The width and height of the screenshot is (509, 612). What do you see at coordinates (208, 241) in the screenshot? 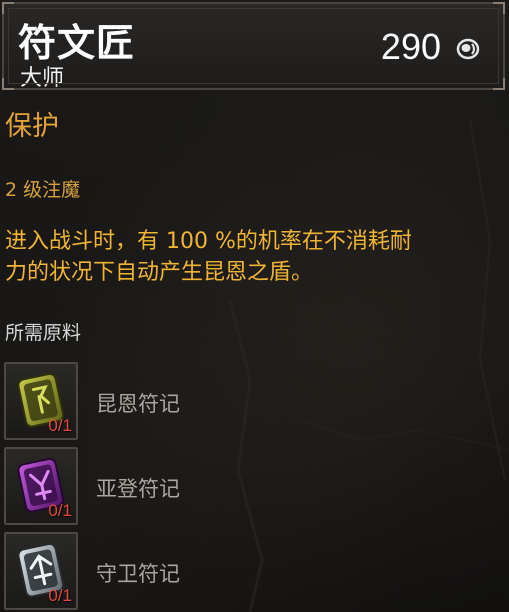
I see `description-line: 进入战斗时，有 100 %的机率在不消耗耐` at bounding box center [208, 241].